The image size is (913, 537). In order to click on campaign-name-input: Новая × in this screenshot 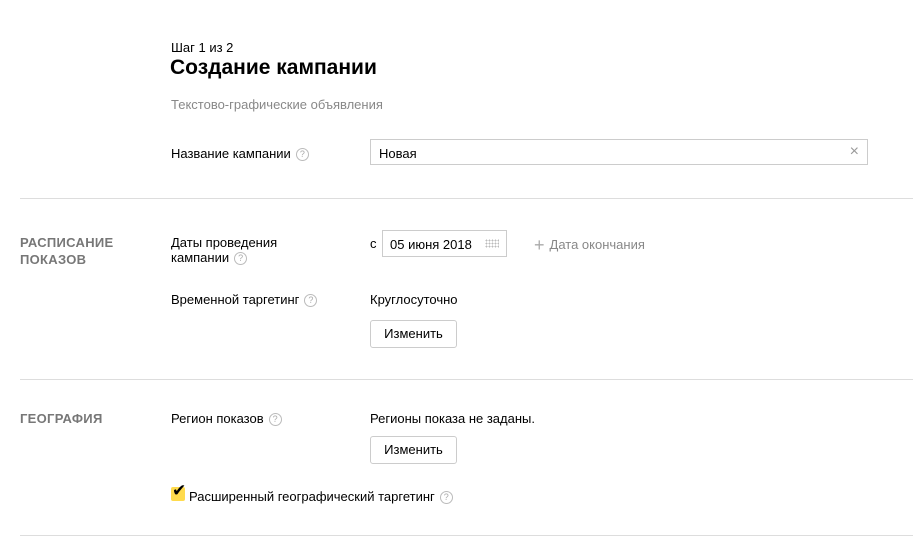, I will do `click(619, 152)`.